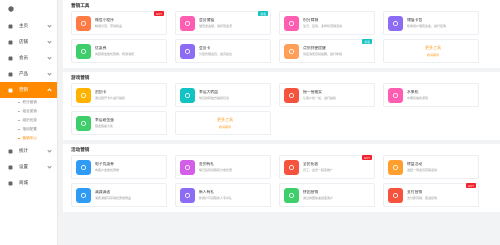  I want to click on gear-icon, so click(10, 167).